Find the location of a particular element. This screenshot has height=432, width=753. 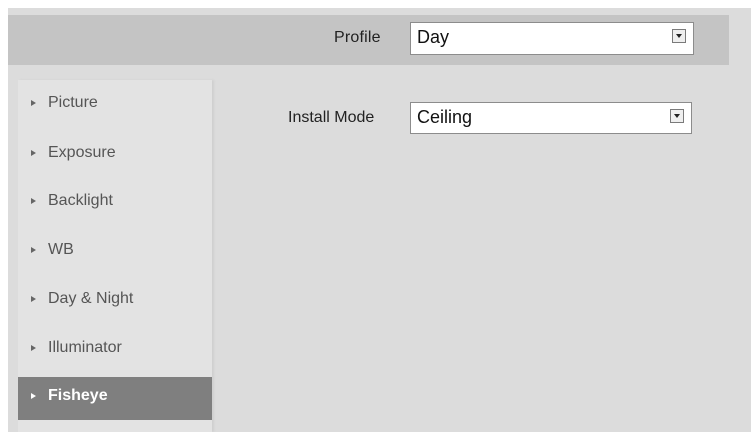

sidebar-item-exposure: Exposure is located at coordinates (115, 154).